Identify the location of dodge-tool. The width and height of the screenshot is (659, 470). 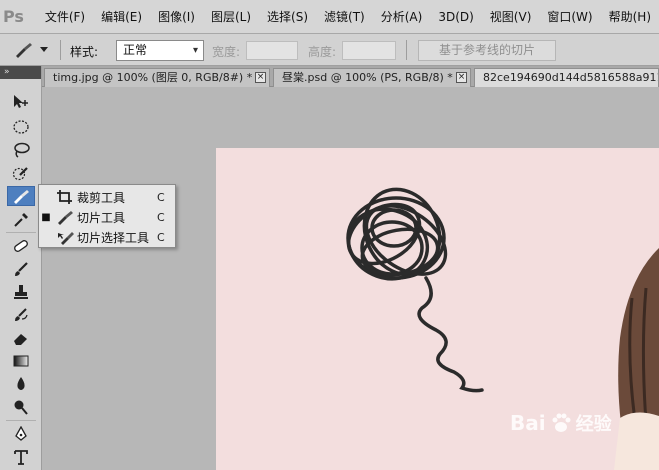
(21, 407).